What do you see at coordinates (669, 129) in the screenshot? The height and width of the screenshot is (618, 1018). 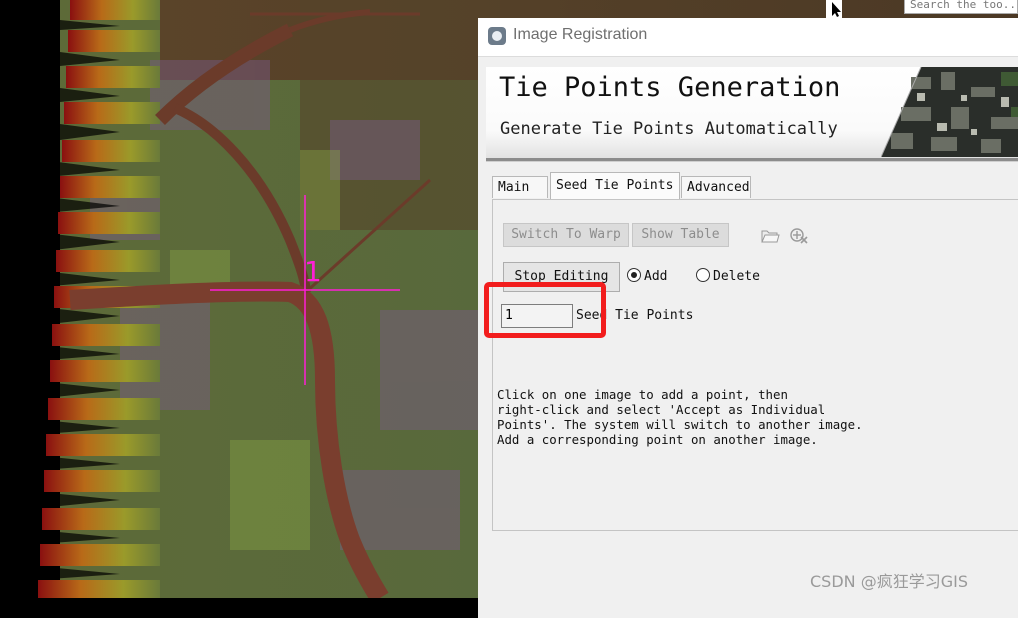 I see `banner-subtitle: Generate Tie Points Automatically` at bounding box center [669, 129].